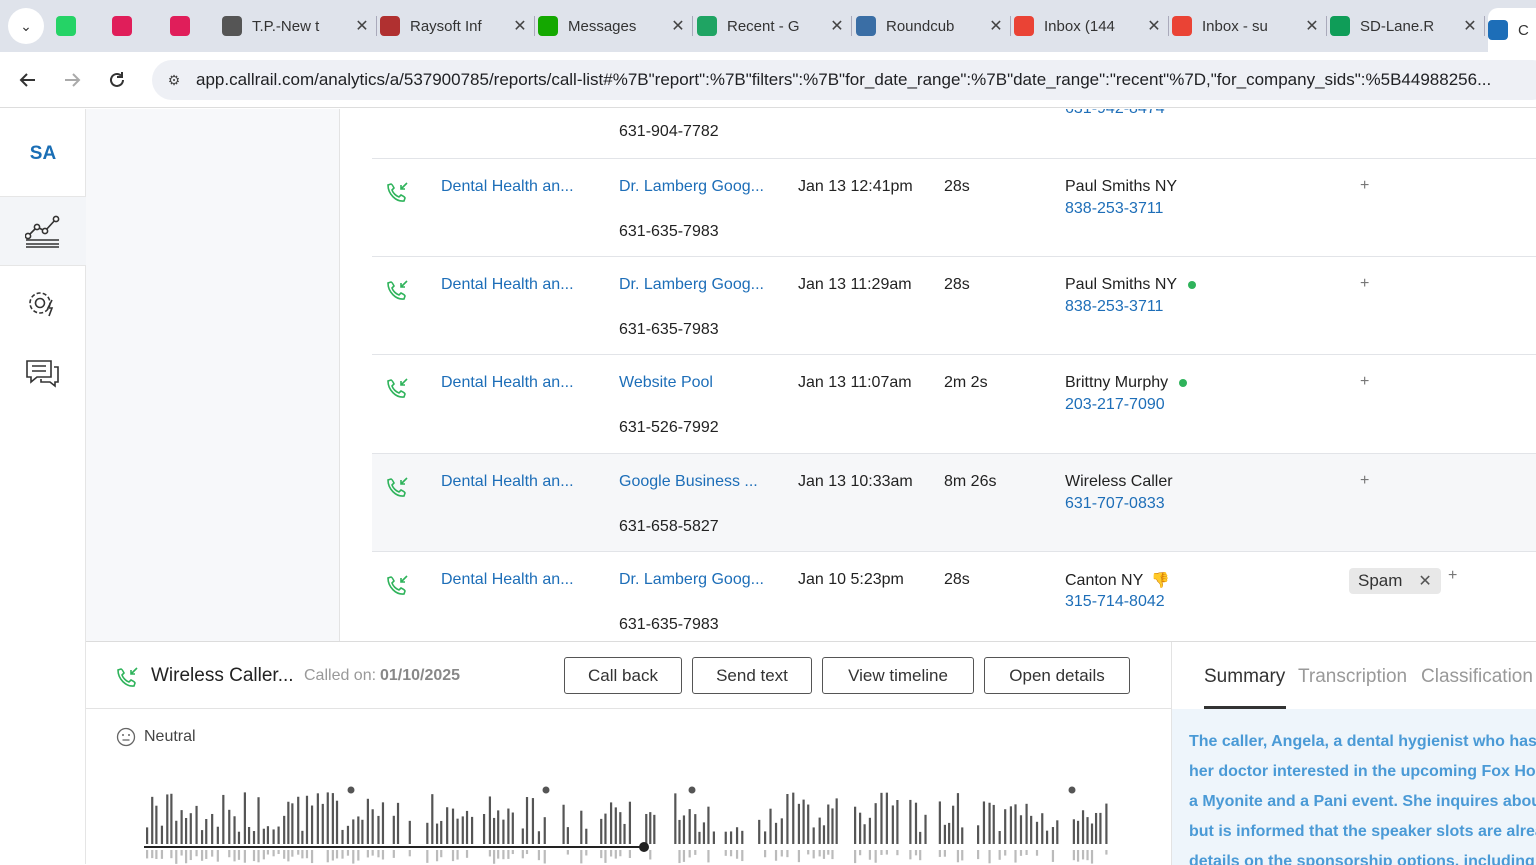 The image size is (1536, 865). I want to click on browser-tab: Inbox (144 ✕, so click(1089, 26).